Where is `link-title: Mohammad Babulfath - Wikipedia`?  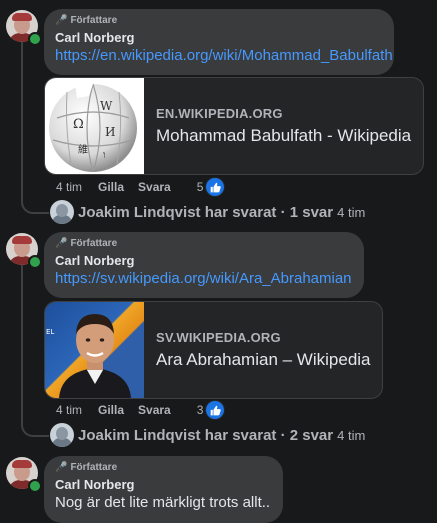 link-title: Mohammad Babulfath - Wikipedia is located at coordinates (283, 136).